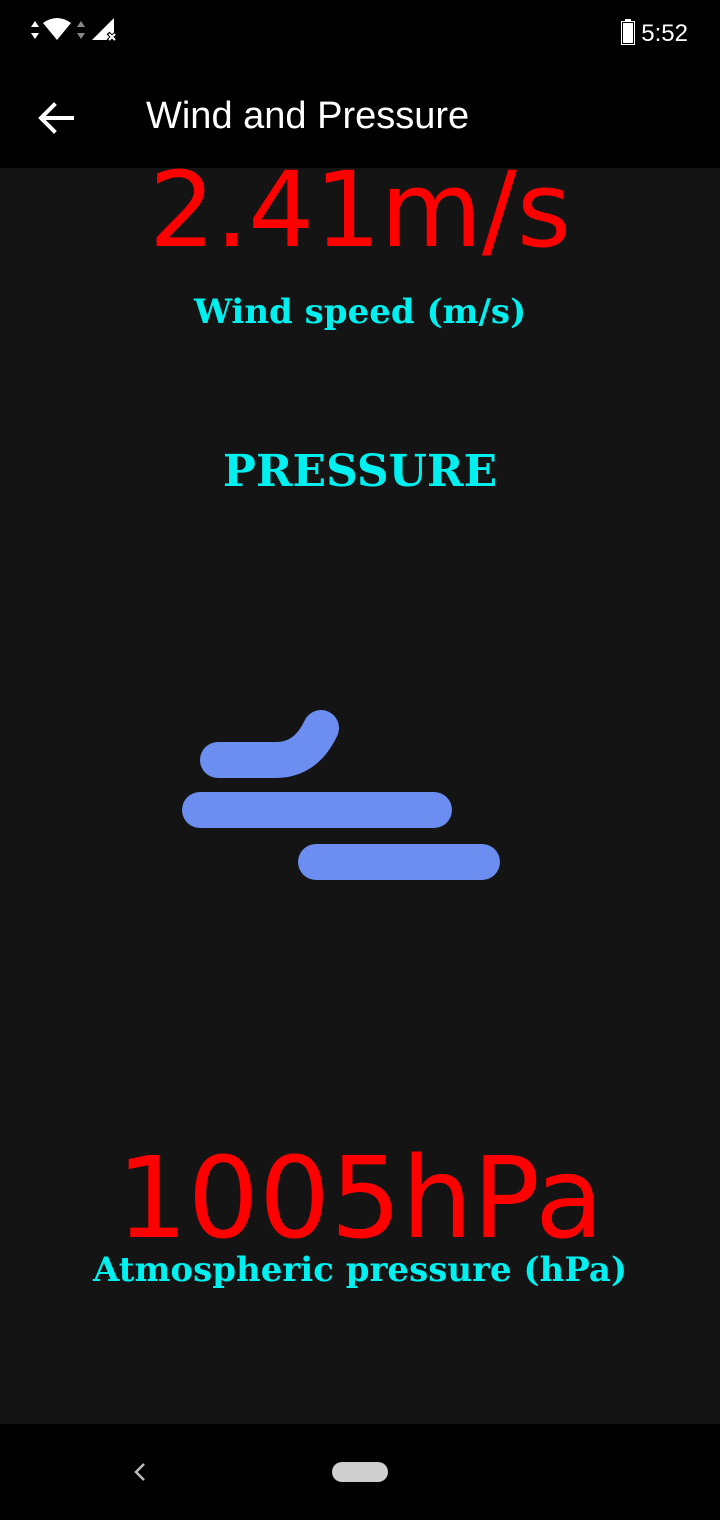 The image size is (720, 1520). I want to click on wind-speed-label: Wind speed (m/s), so click(360, 312).